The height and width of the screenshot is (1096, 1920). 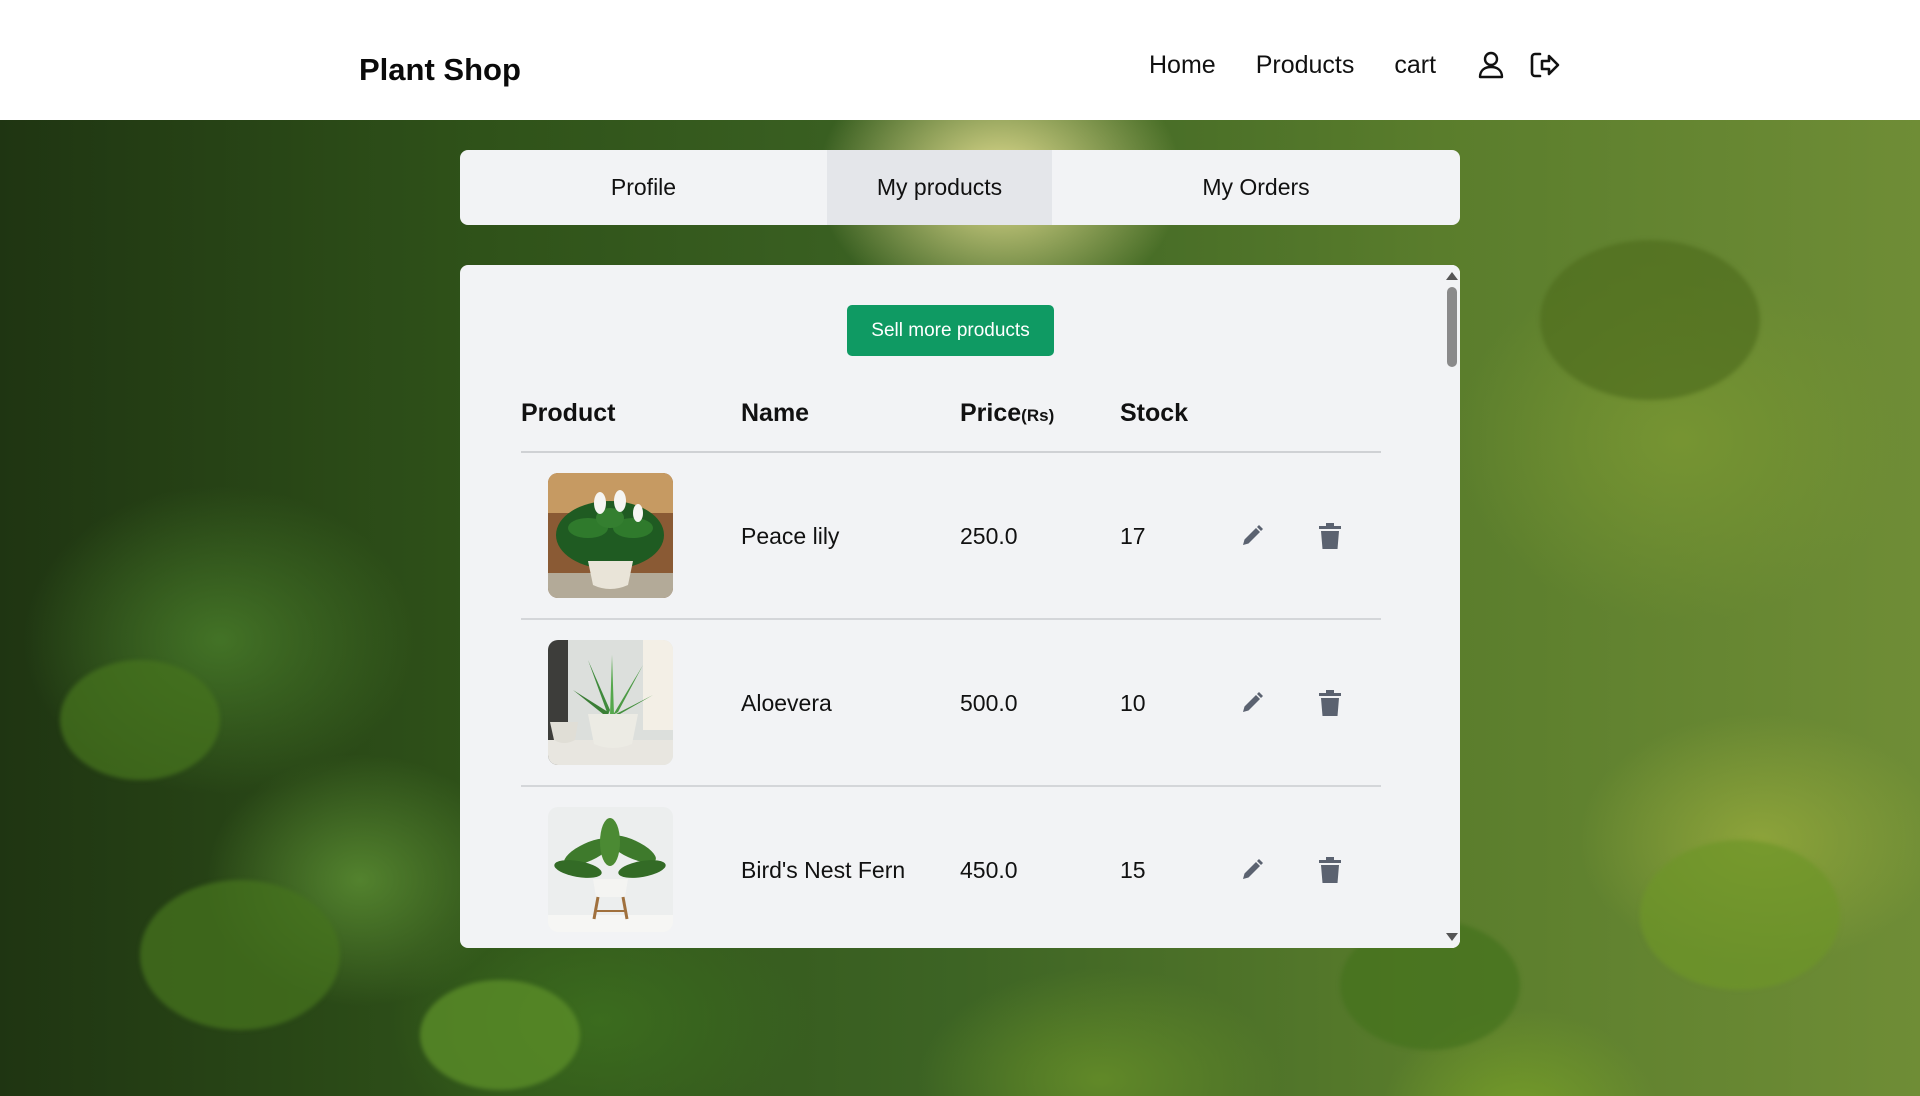 What do you see at coordinates (1256, 187) in the screenshot?
I see `tab-my-orders: My Orders` at bounding box center [1256, 187].